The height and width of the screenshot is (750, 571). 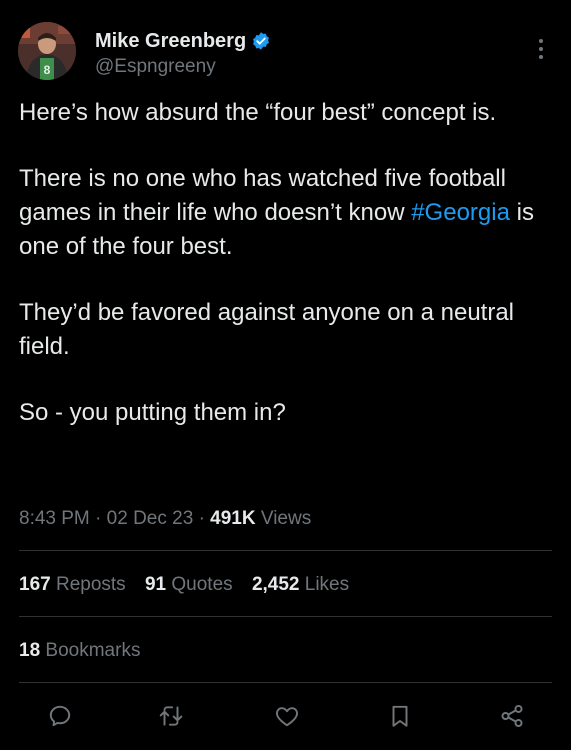 I want to click on quotes-stat: 91 Quotes, so click(x=189, y=584).